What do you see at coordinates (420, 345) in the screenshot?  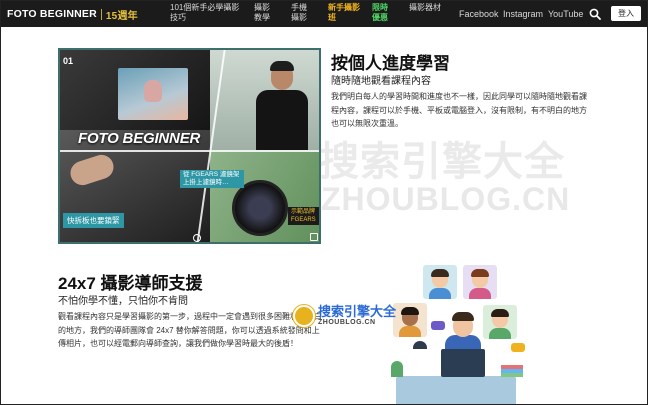 I see `lamp-icon` at bounding box center [420, 345].